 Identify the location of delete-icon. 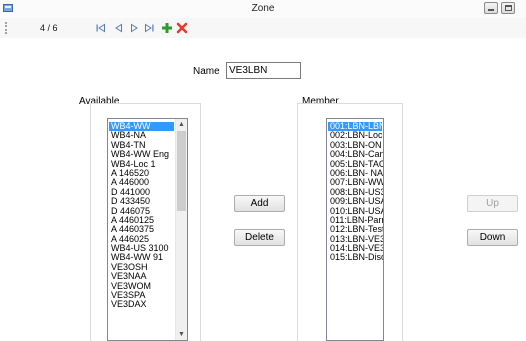
(182, 28).